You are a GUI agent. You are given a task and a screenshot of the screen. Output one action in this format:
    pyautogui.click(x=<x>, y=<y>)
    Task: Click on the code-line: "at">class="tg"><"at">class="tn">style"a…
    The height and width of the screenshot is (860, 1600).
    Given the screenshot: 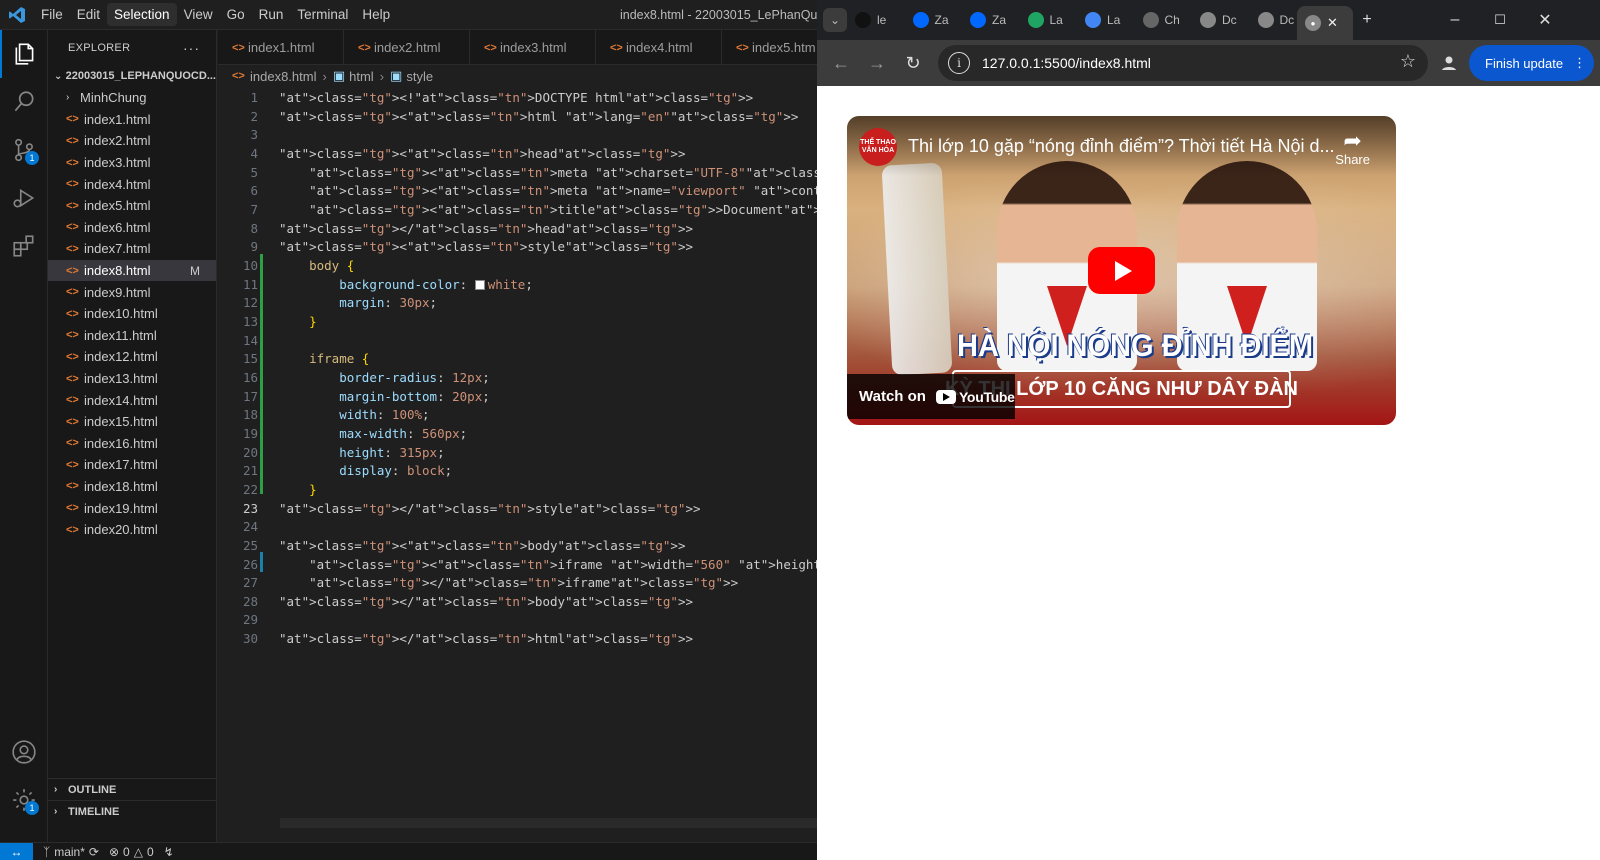 What is the action you would take?
    pyautogui.click(x=486, y=246)
    